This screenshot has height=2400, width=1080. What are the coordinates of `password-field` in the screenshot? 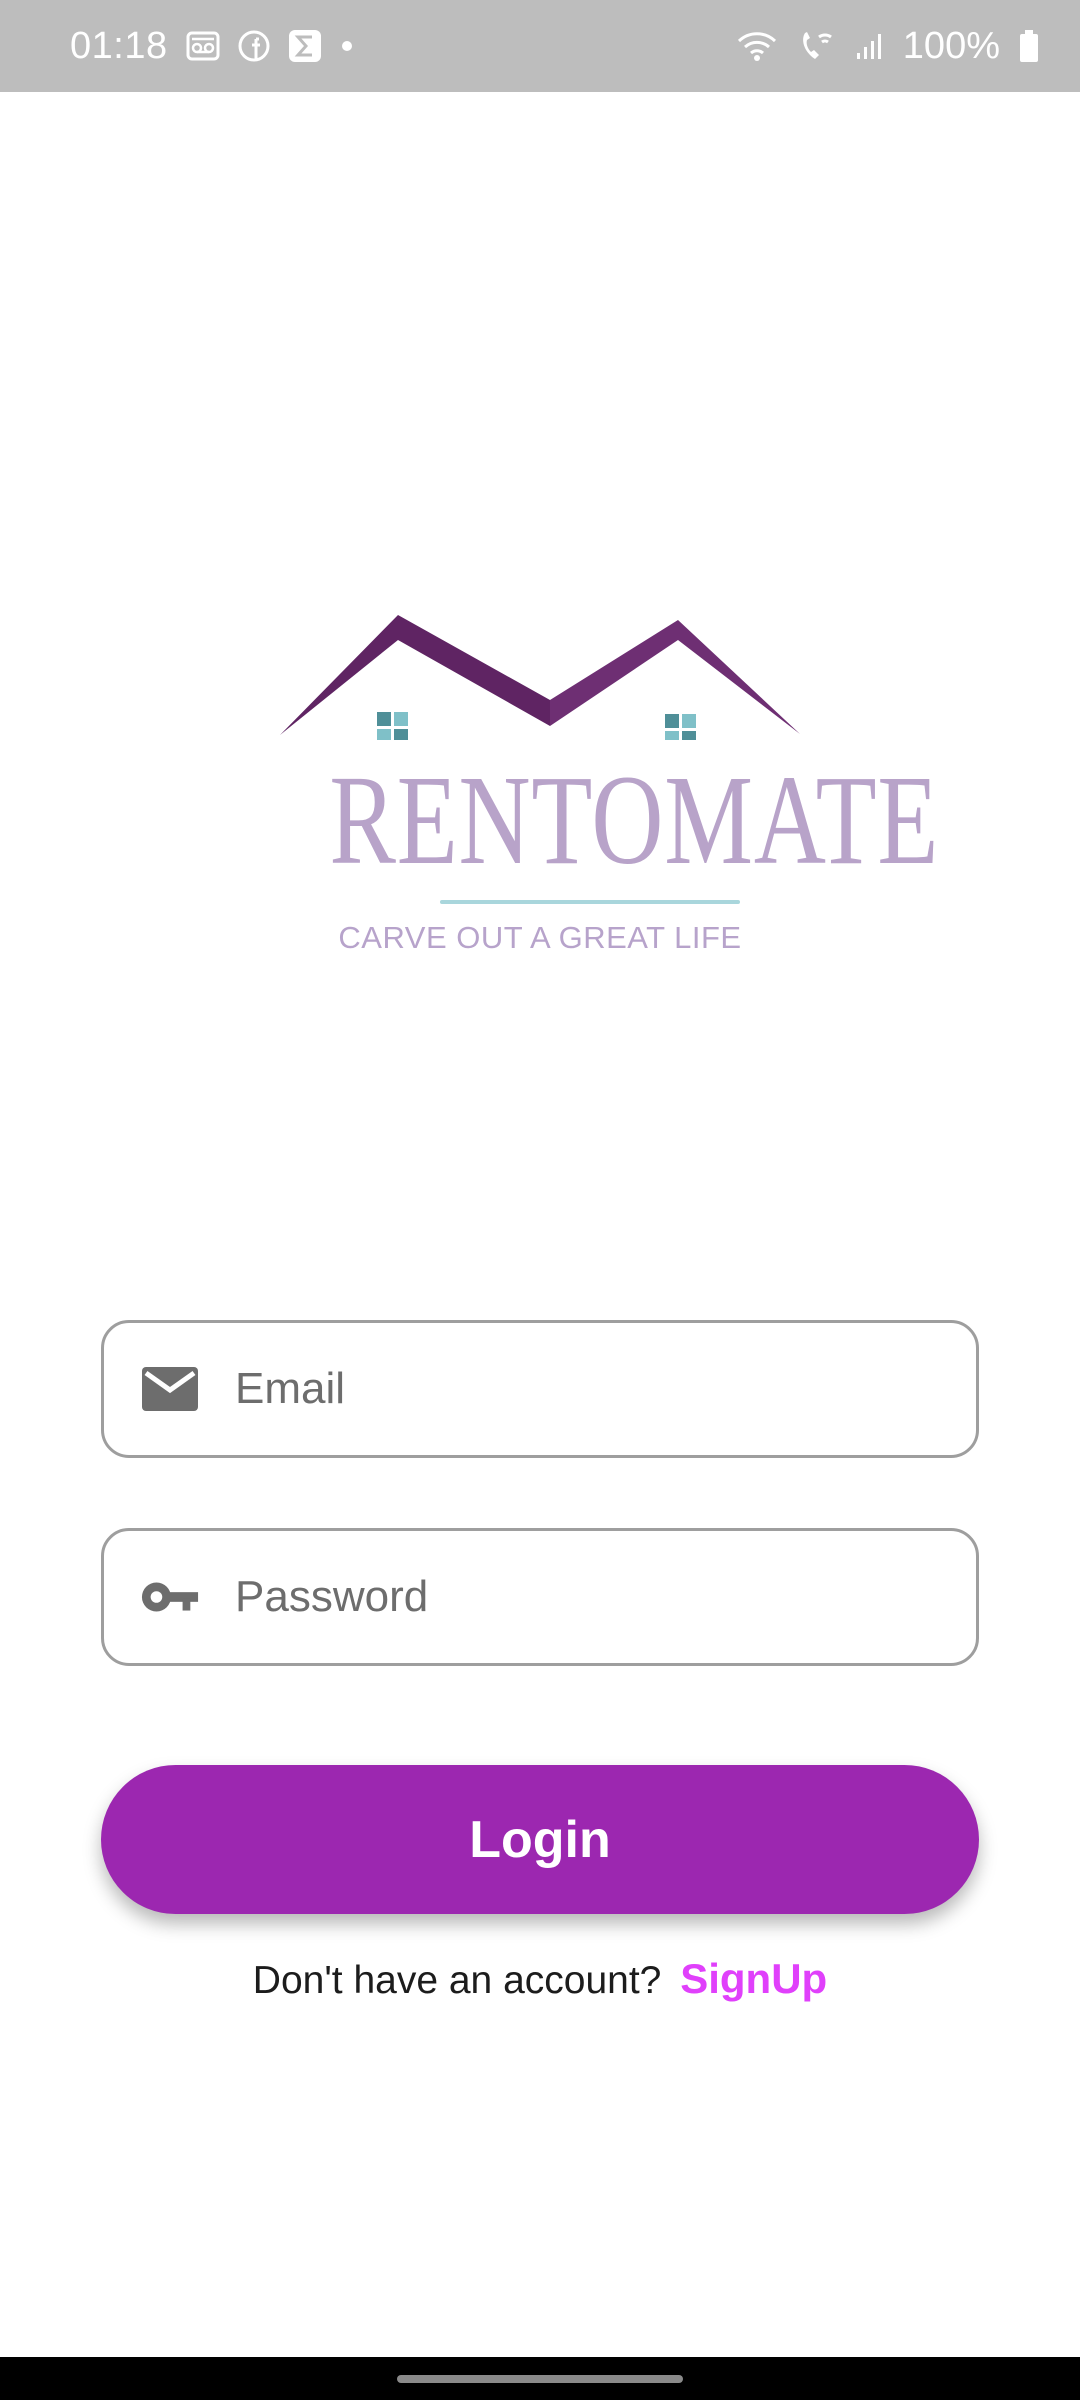 It's located at (540, 1597).